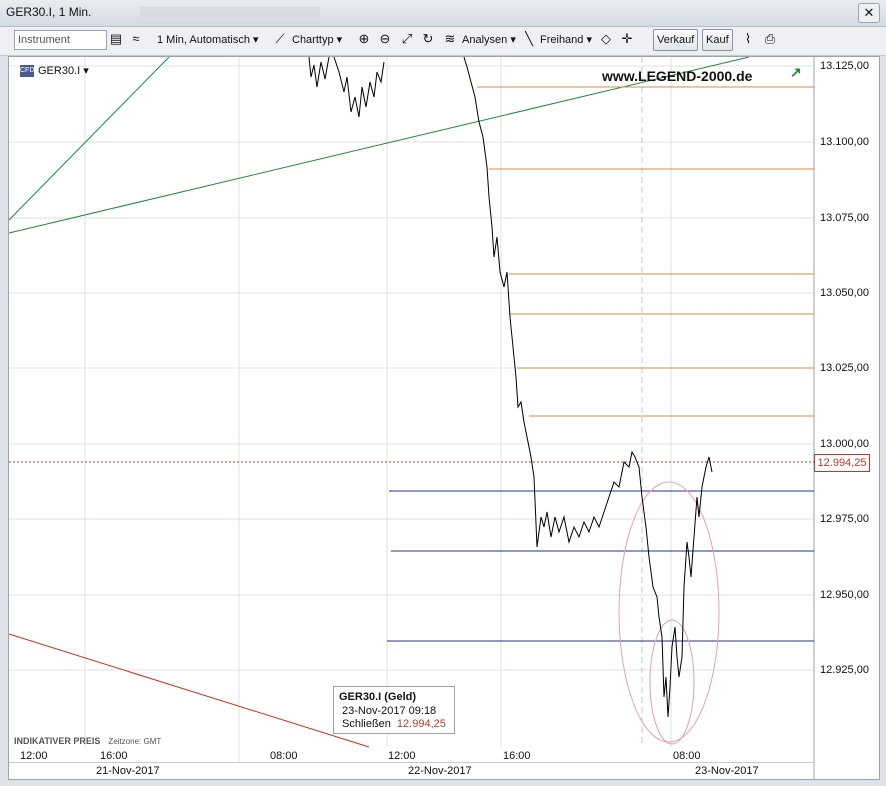  Describe the element at coordinates (389, 711) in the screenshot. I see `tooltip-date: 23-Nov-2017 09:18` at that location.